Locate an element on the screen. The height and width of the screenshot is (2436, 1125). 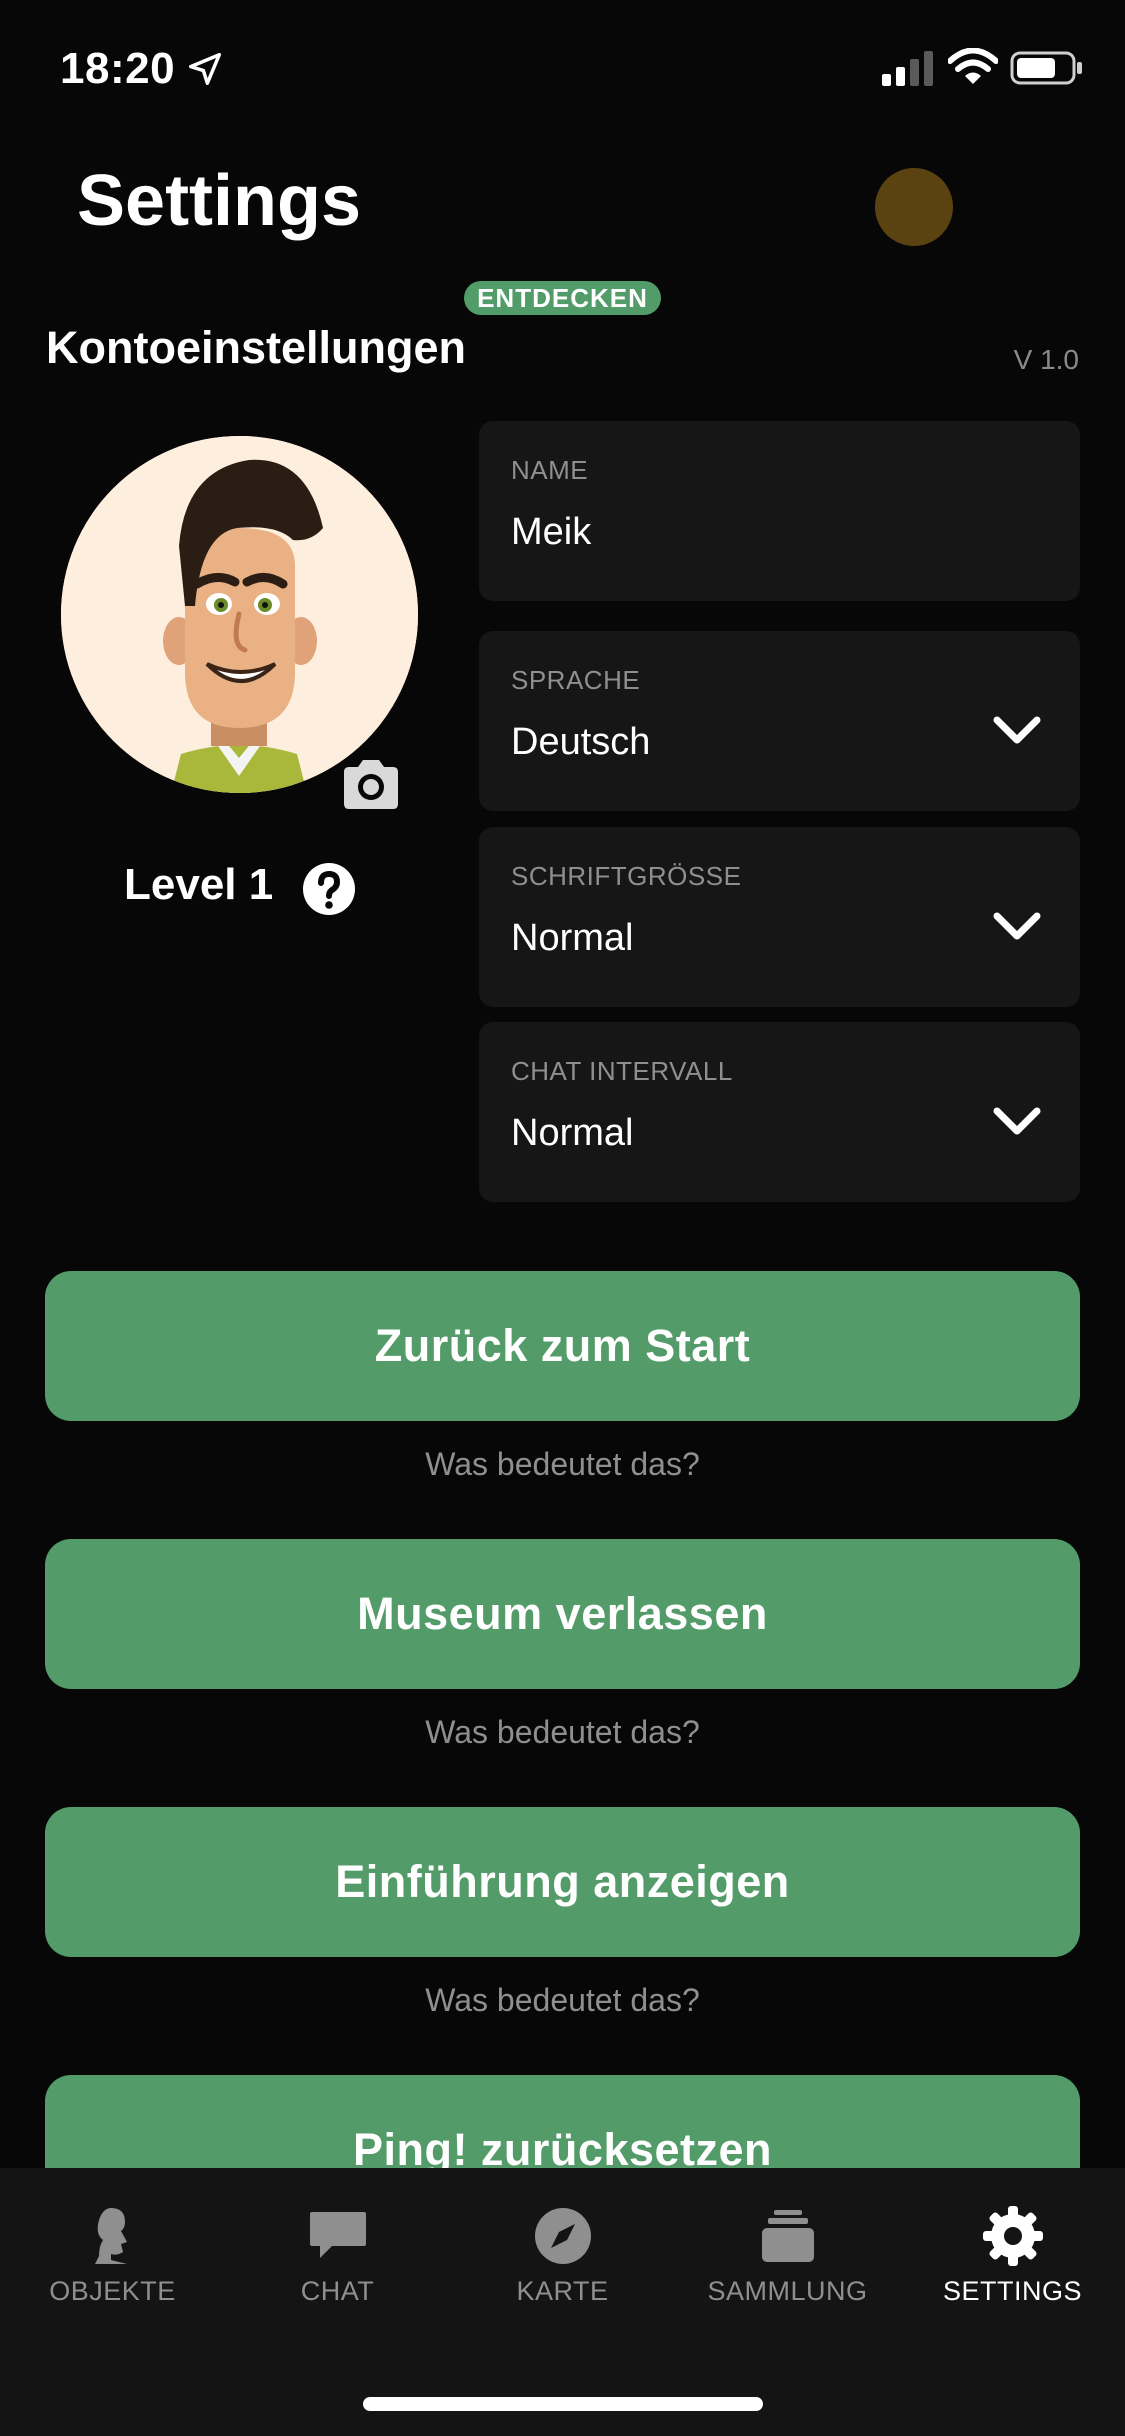
cellular-signal-icon is located at coordinates (907, 68).